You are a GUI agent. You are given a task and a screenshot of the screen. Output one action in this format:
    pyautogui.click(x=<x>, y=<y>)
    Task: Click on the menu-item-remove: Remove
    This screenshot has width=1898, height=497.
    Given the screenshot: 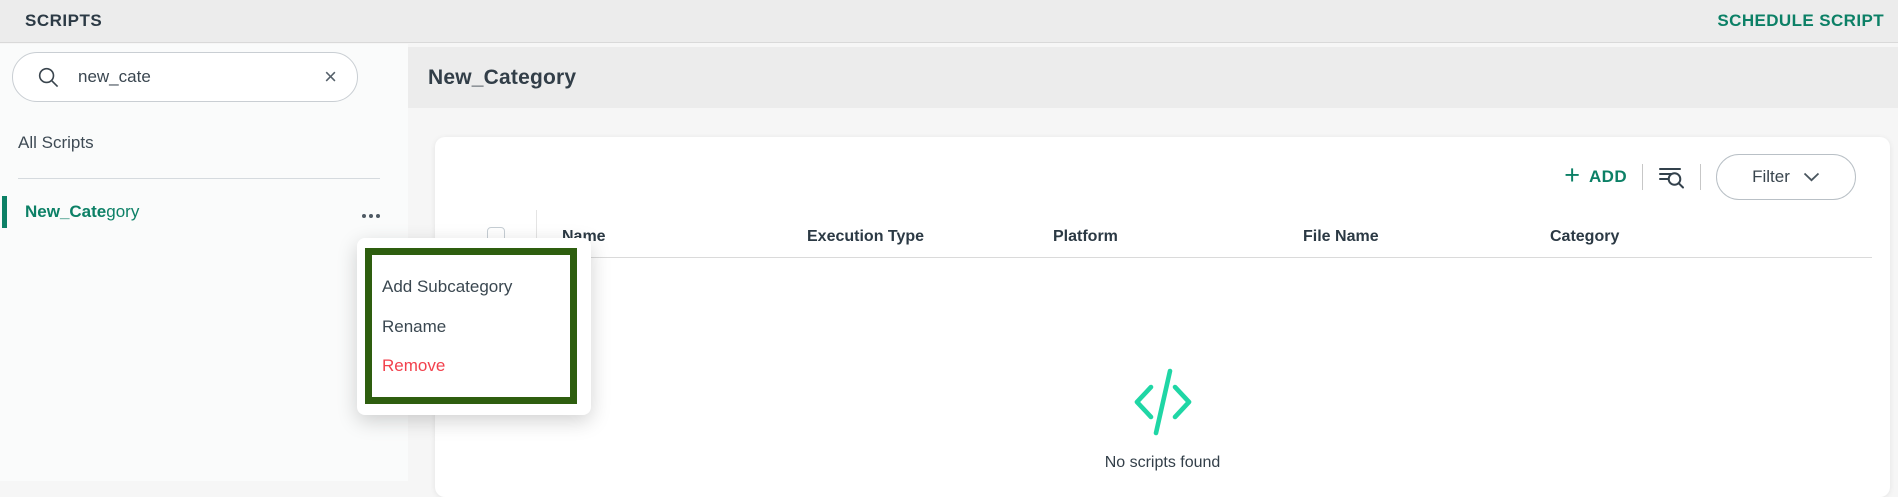 What is the action you would take?
    pyautogui.click(x=471, y=365)
    